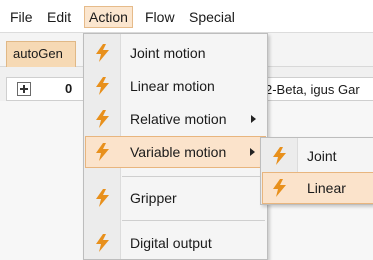 The image size is (373, 260). What do you see at coordinates (168, 53) in the screenshot?
I see `menu-item-label: Joint motion` at bounding box center [168, 53].